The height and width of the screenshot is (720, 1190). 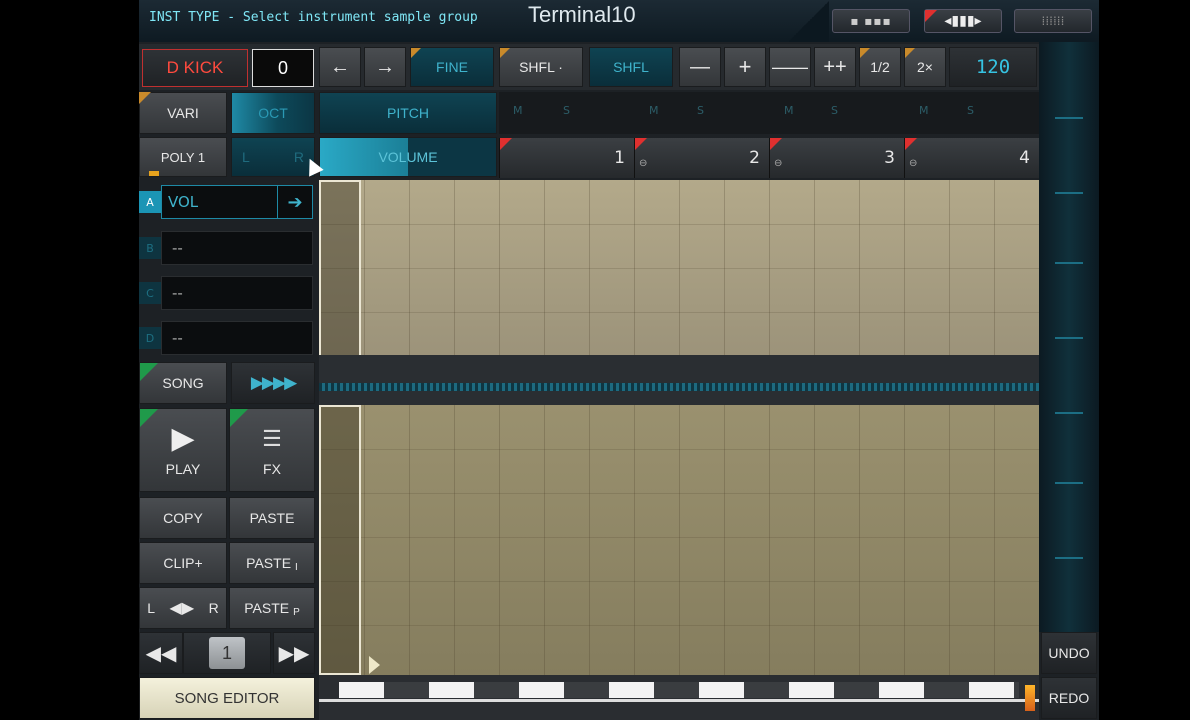 I want to click on fine-button: FINE, so click(x=452, y=67).